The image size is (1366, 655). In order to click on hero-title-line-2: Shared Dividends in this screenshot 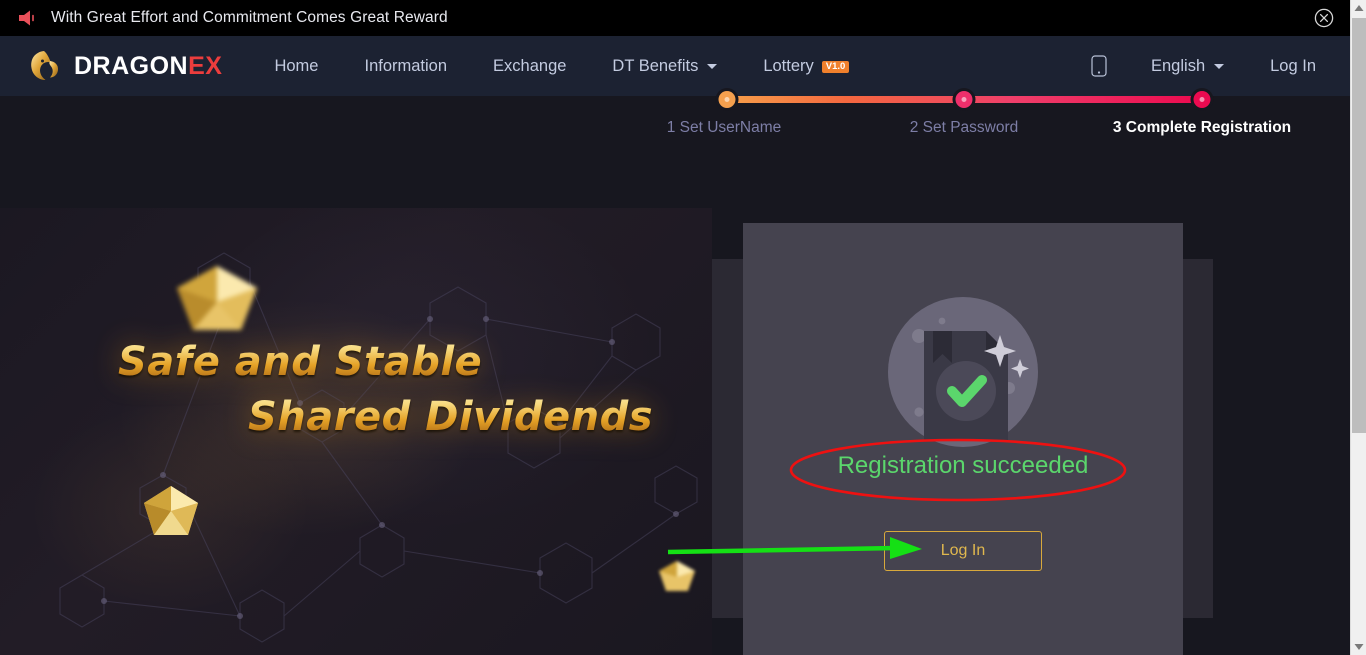, I will do `click(350, 417)`.